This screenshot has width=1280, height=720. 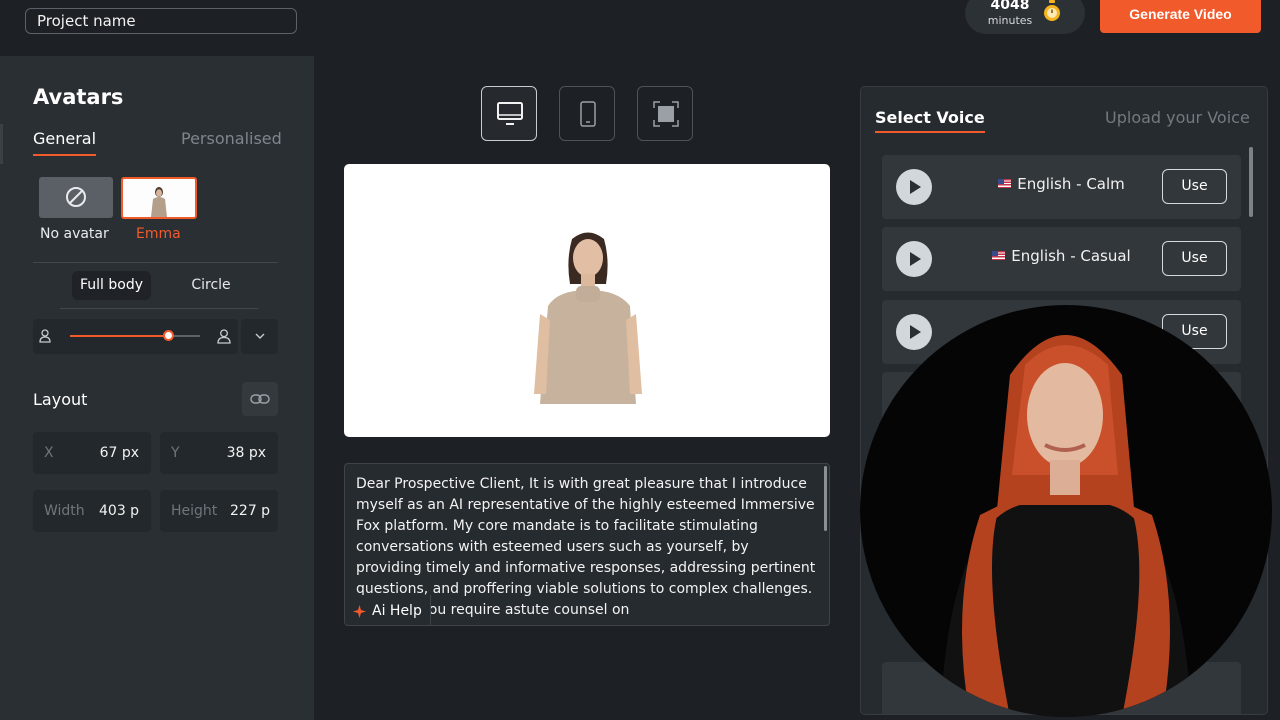 I want to click on emma-thumbnail-icon, so click(x=159, y=202).